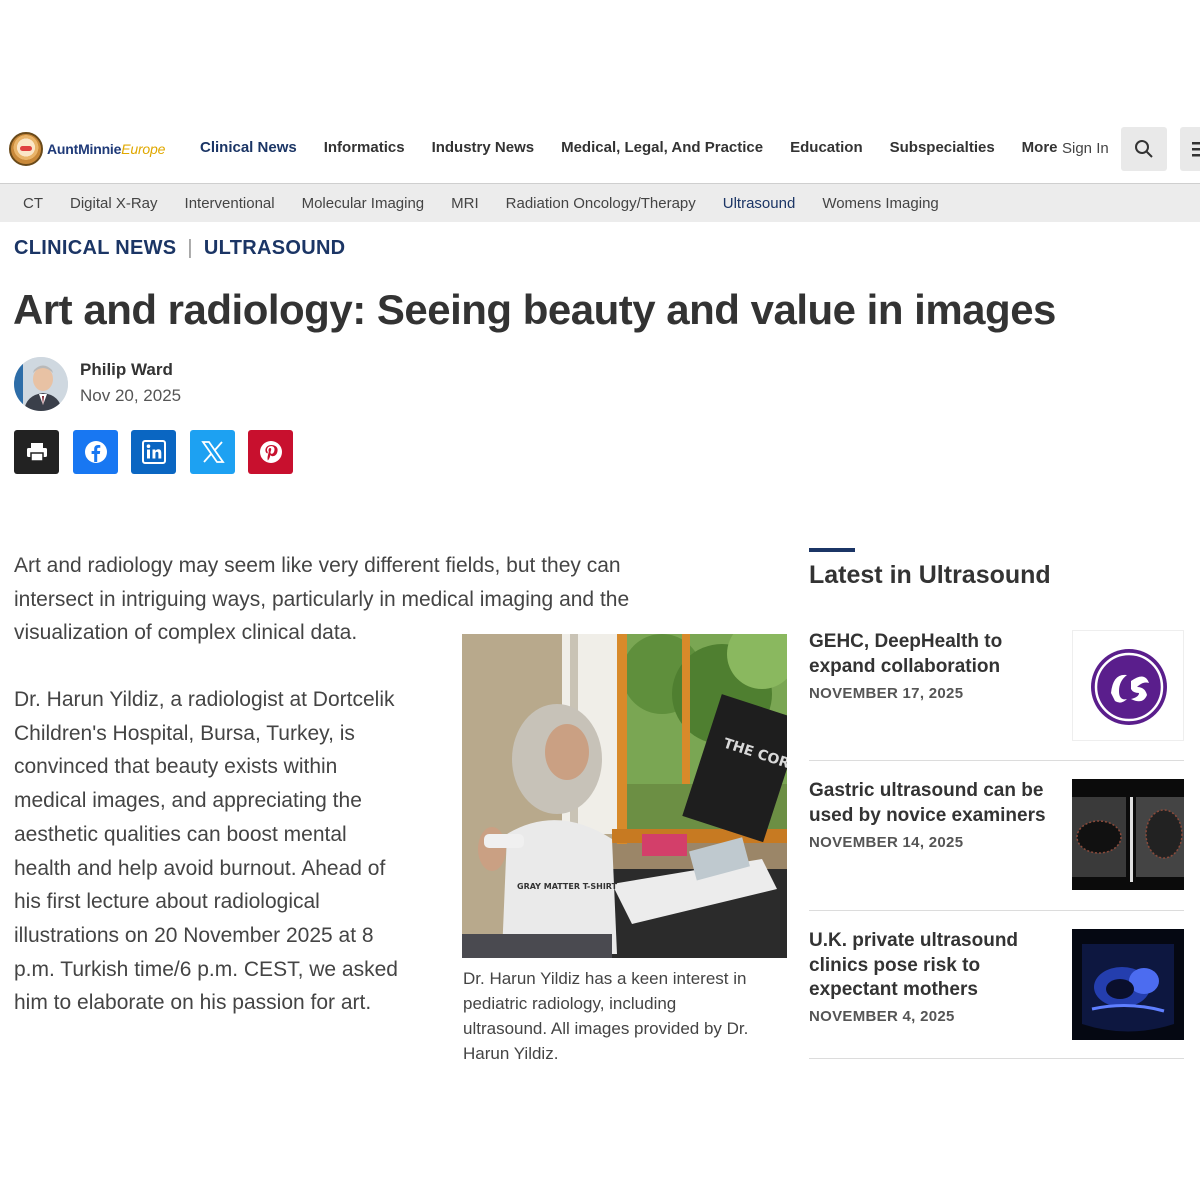 The height and width of the screenshot is (1200, 1200). I want to click on article-photo: THE CORTEX CLUB GRAY MATTER T-SHIRT, so click(624, 796).